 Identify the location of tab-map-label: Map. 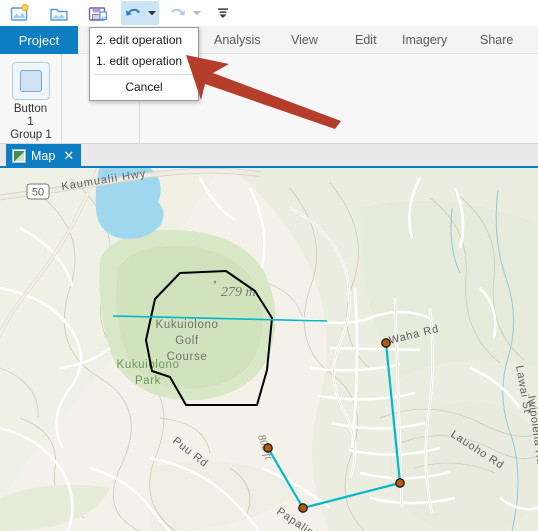
(43, 156).